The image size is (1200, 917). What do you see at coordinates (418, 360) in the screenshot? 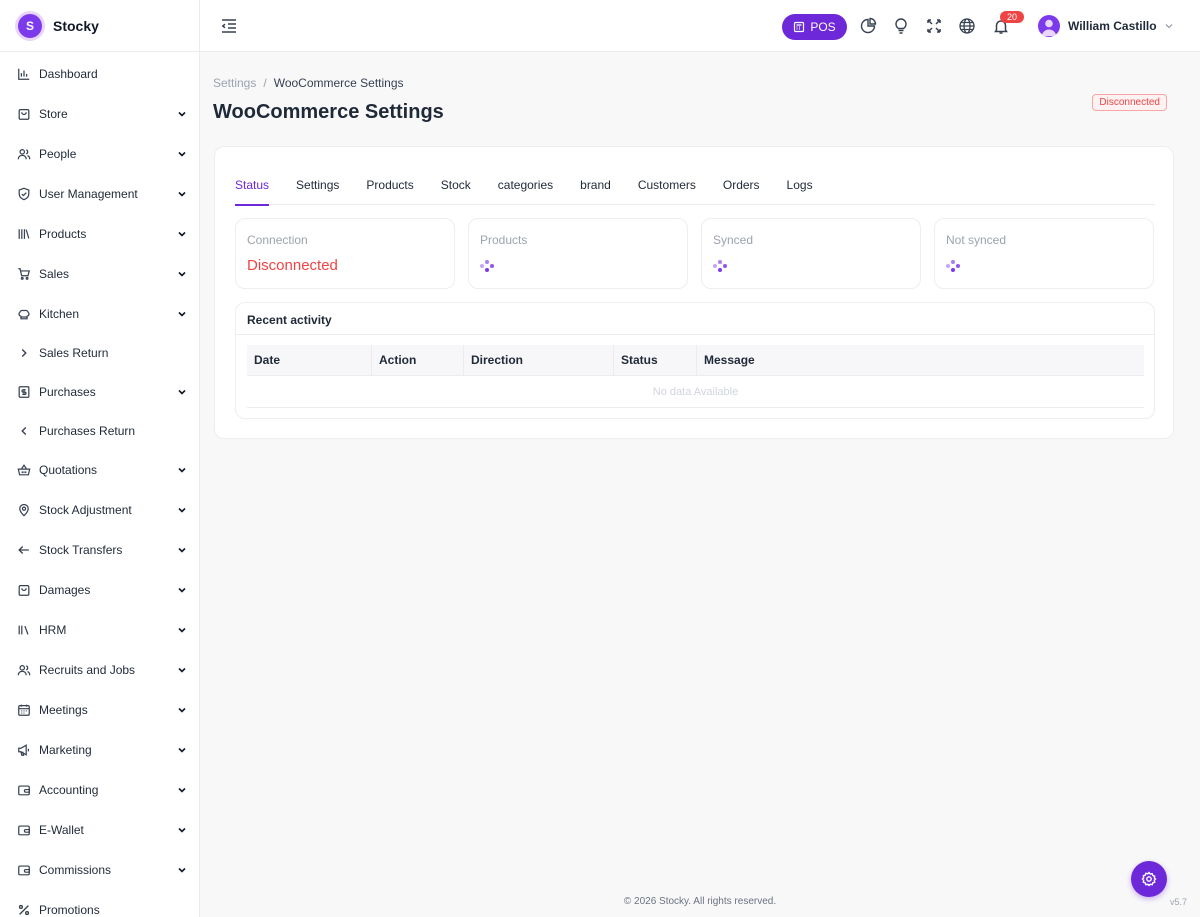
I see `column-header-action: Action` at bounding box center [418, 360].